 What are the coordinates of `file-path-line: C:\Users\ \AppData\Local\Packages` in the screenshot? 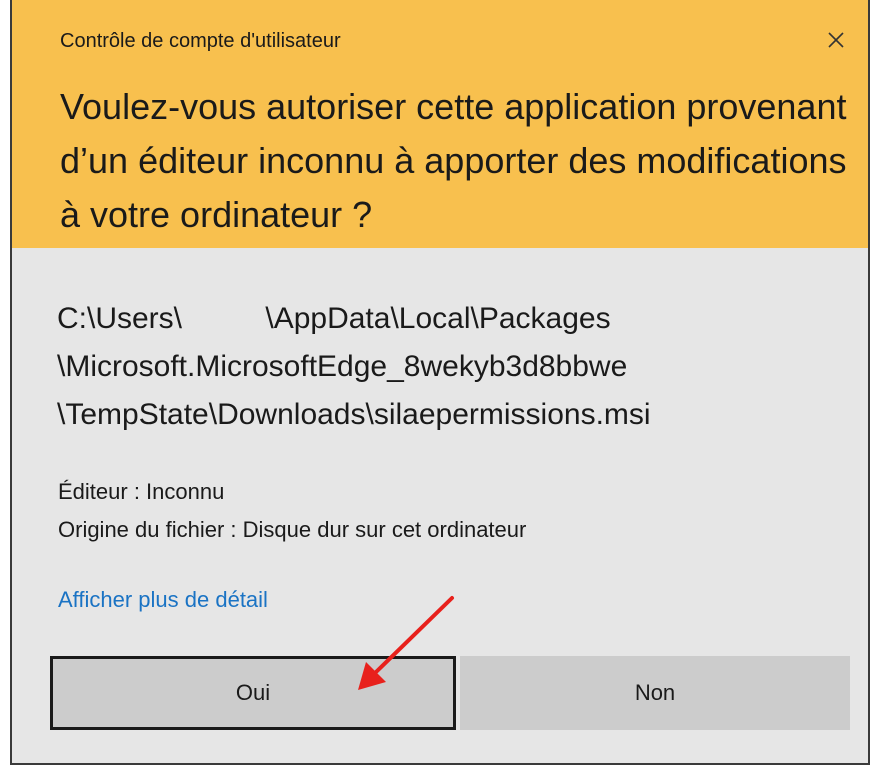 It's located at (334, 318).